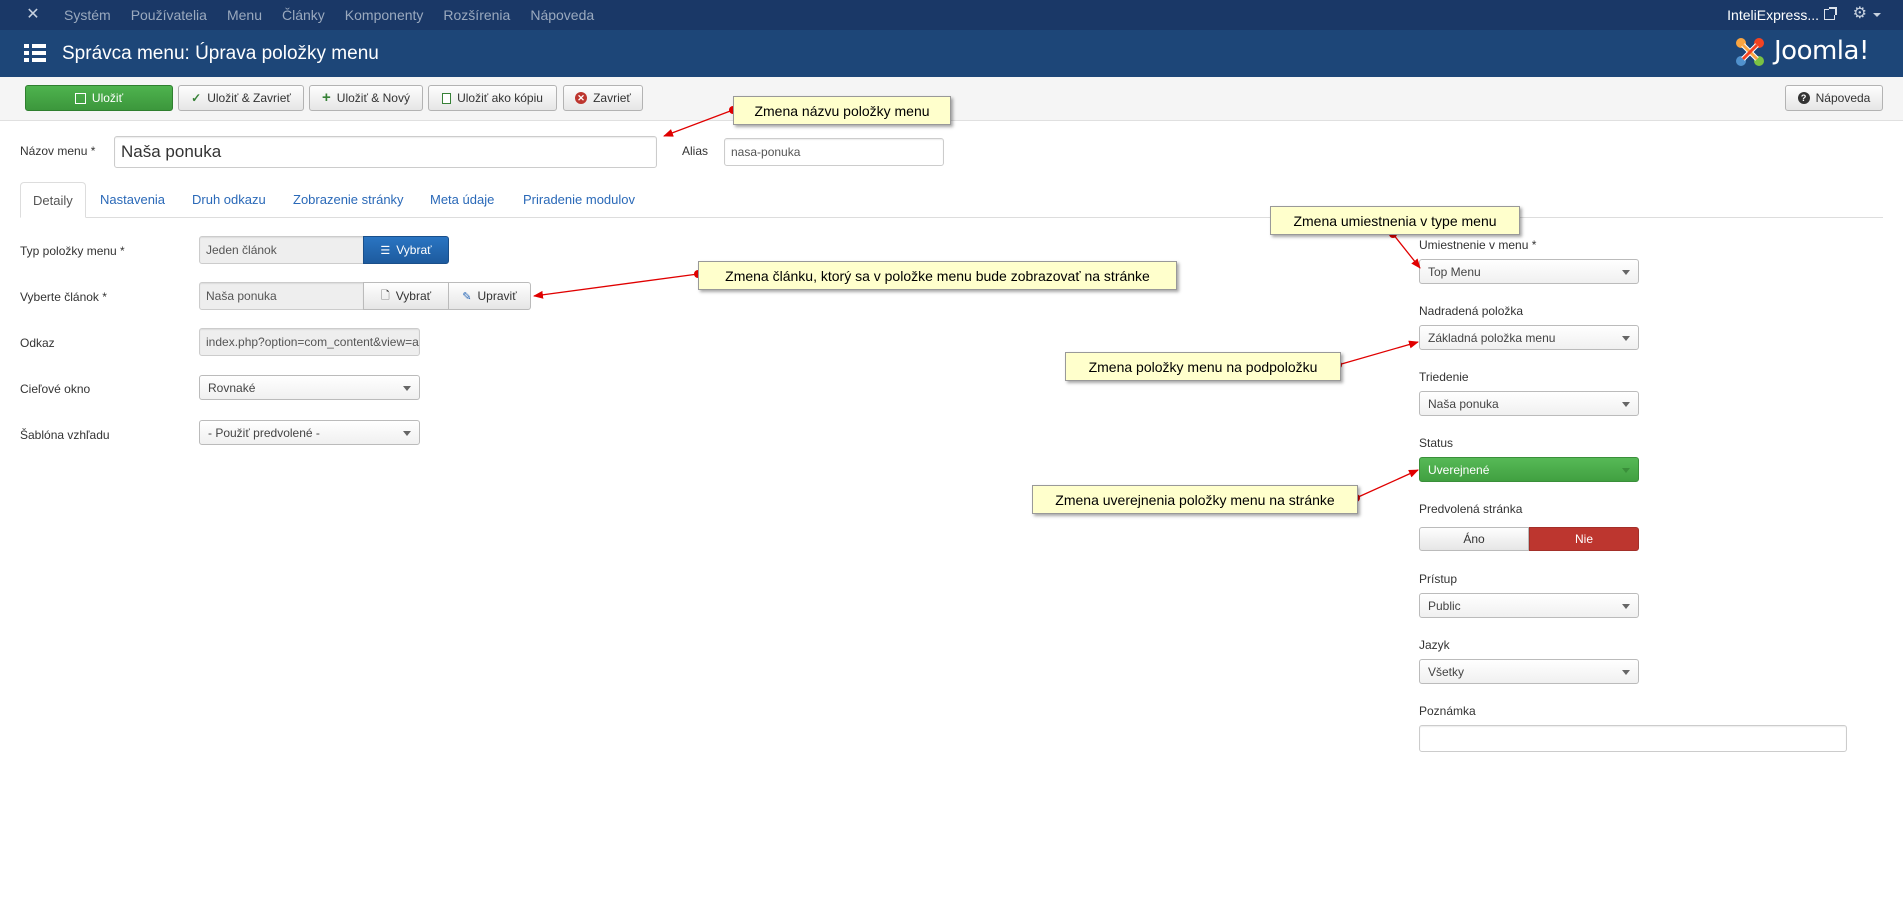 This screenshot has height=913, width=1903. I want to click on edit-icon, so click(80, 98).